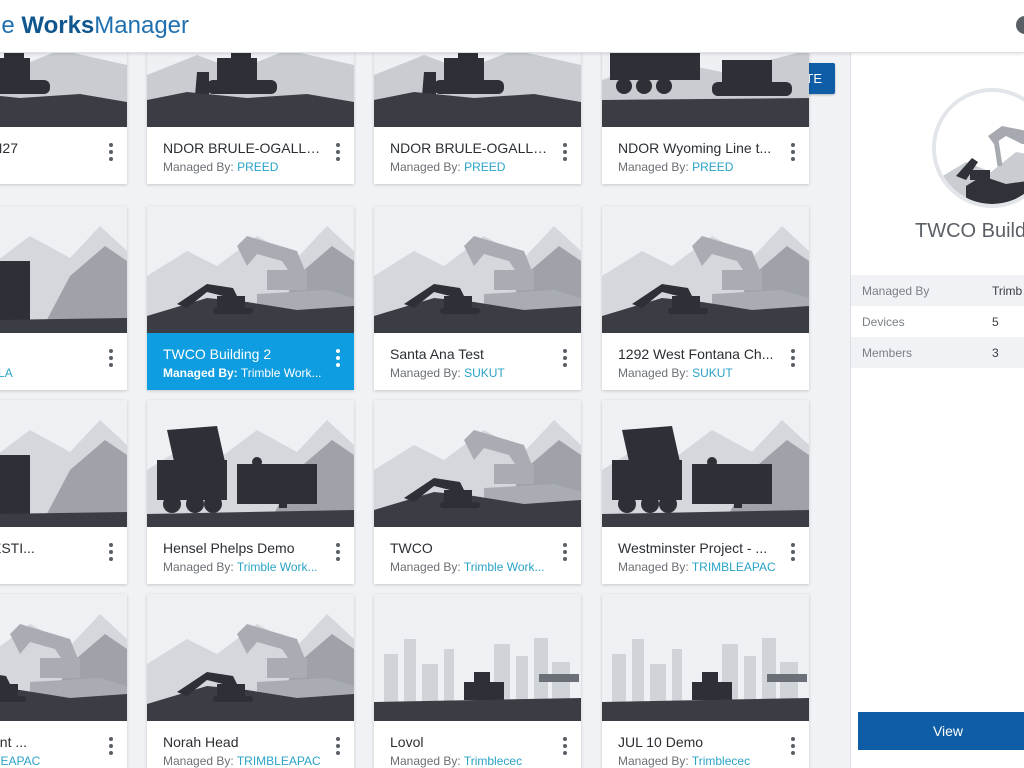  What do you see at coordinates (63, 361) in the screenshot?
I see `card-info: est) By: KIEWITLA` at bounding box center [63, 361].